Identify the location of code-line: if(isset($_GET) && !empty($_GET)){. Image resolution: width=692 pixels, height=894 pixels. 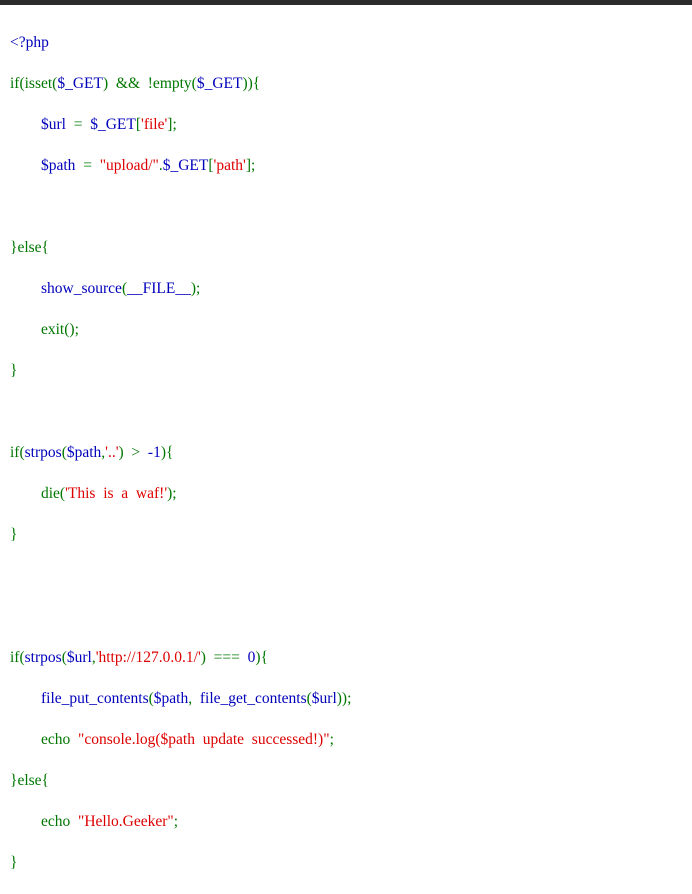
(180, 84).